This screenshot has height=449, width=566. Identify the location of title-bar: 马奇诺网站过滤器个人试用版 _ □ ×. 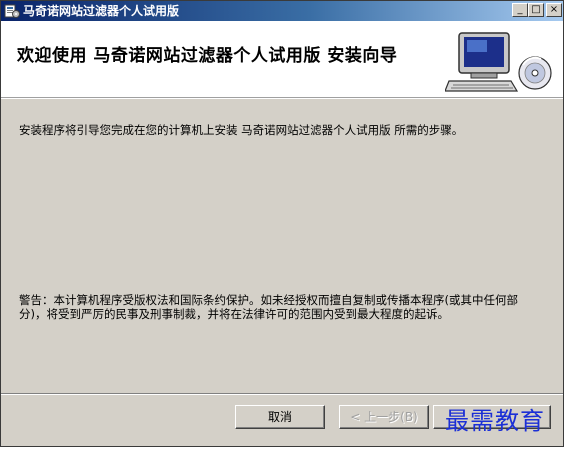
(282, 11).